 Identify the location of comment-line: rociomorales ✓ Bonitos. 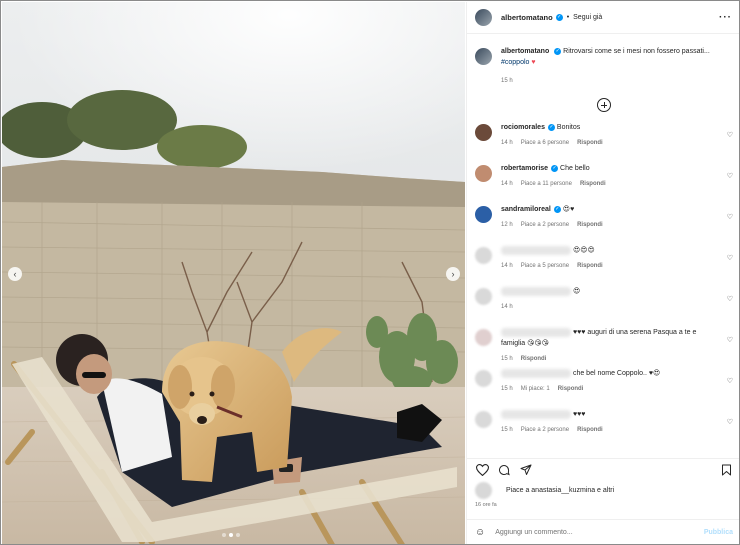
(611, 127).